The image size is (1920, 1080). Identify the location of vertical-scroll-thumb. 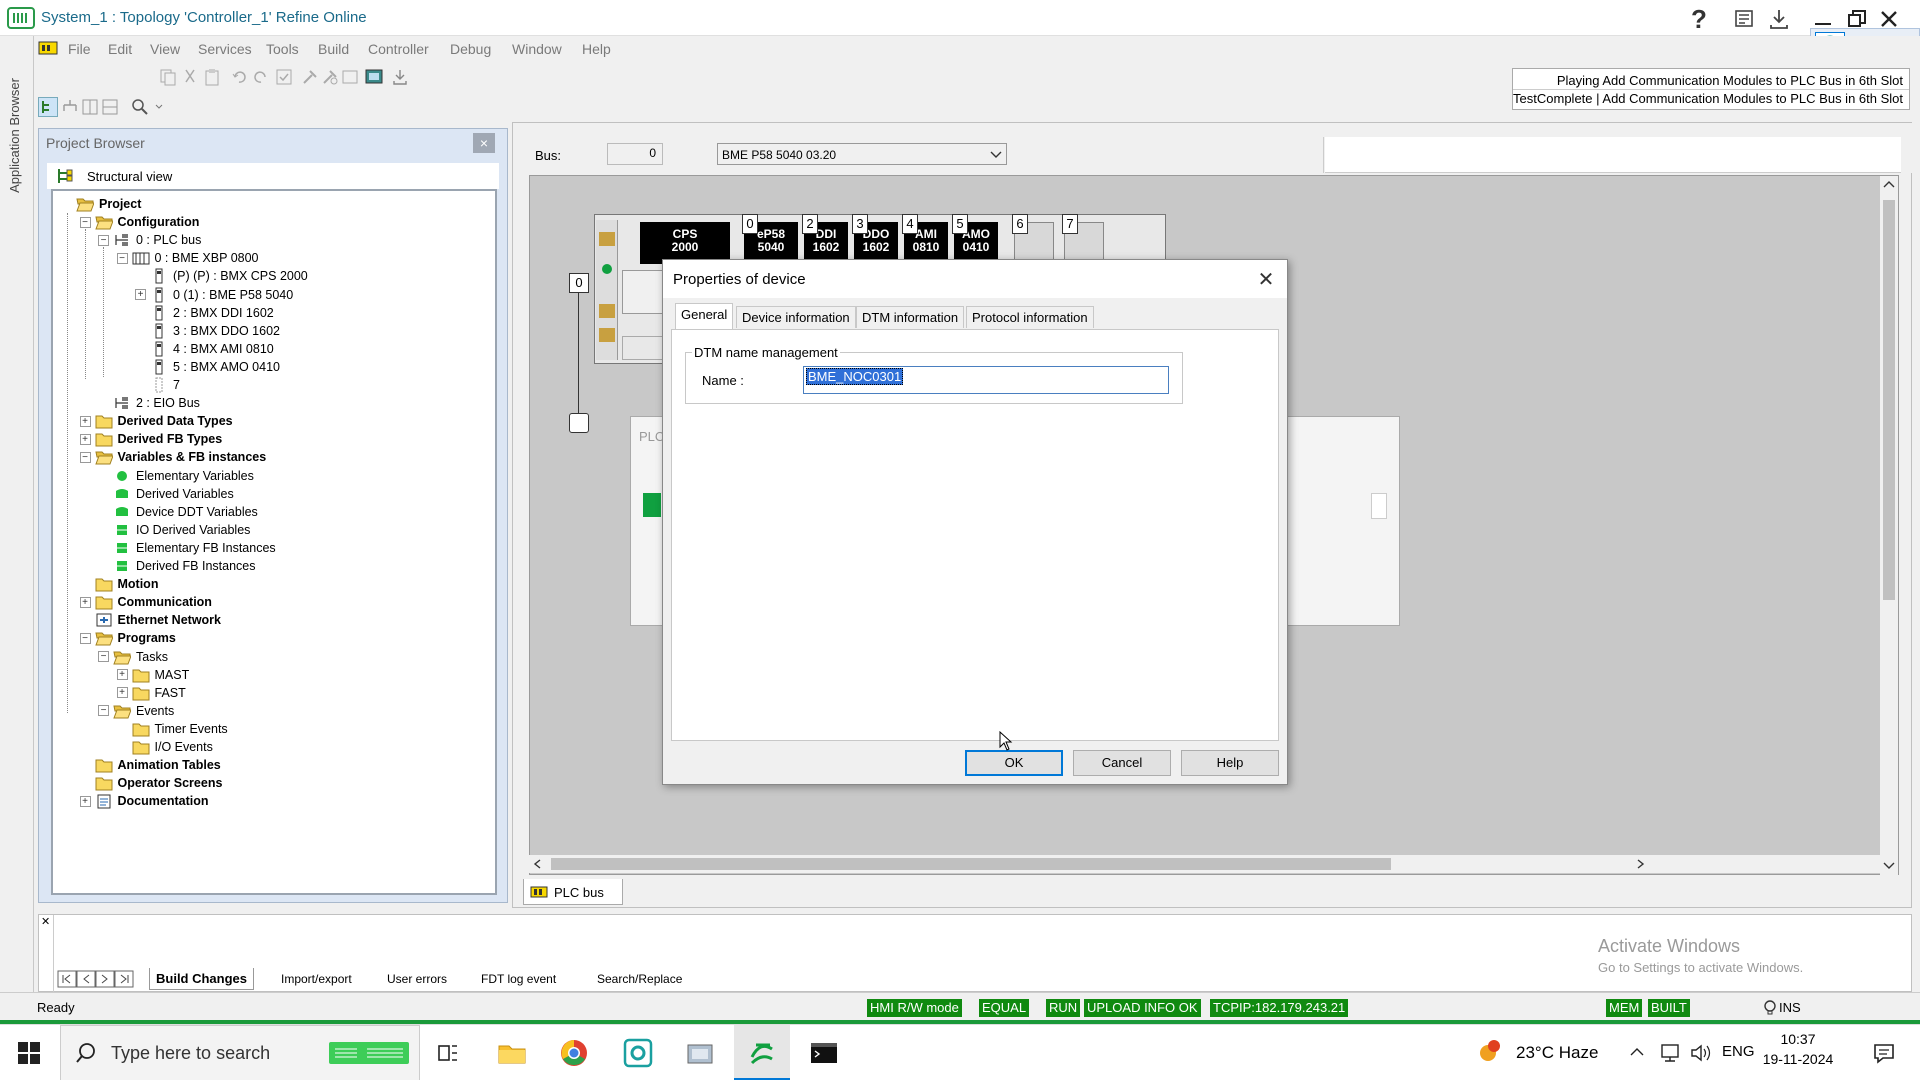
(1889, 400).